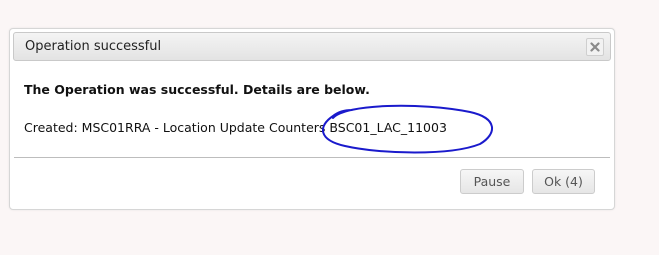 Image resolution: width=659 pixels, height=255 pixels. Describe the element at coordinates (312, 46) in the screenshot. I see `dialog-titlebar: Operation successful` at that location.